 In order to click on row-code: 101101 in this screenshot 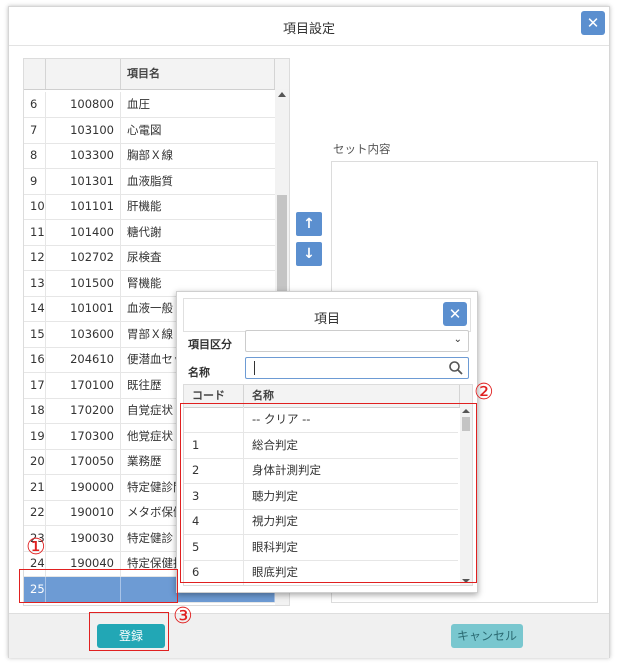, I will do `click(83, 206)`.